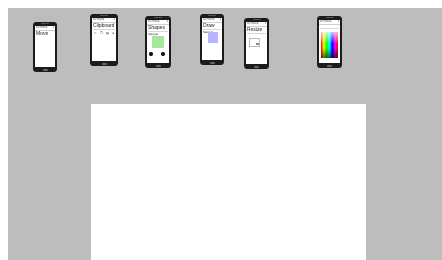 The image size is (442, 260). I want to click on cut-icon: ✂, so click(95, 33).